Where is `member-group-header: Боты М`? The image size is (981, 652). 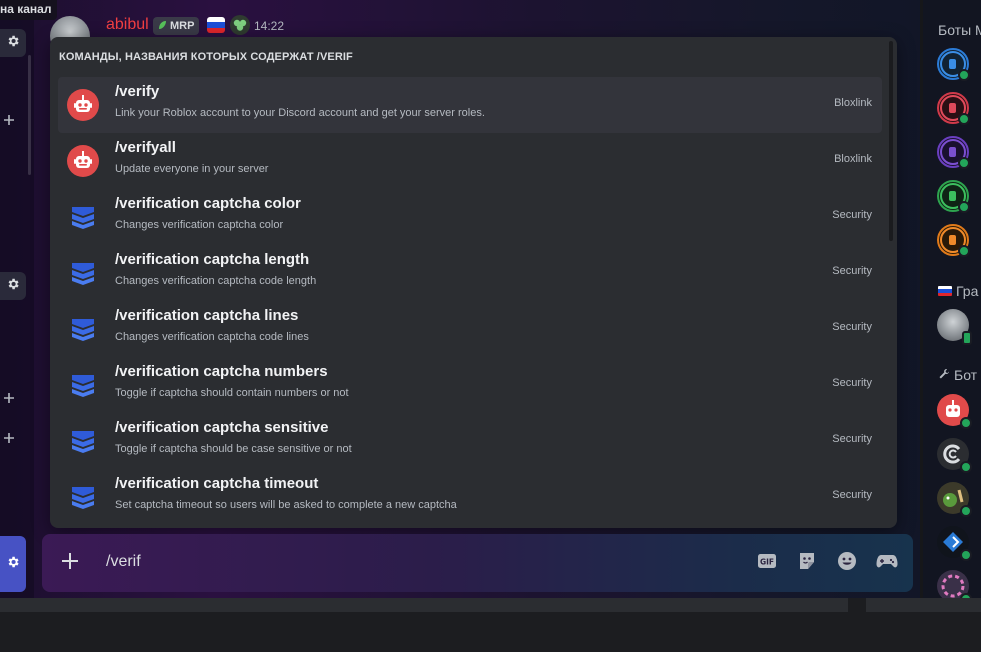 member-group-header: Боты М is located at coordinates (959, 30).